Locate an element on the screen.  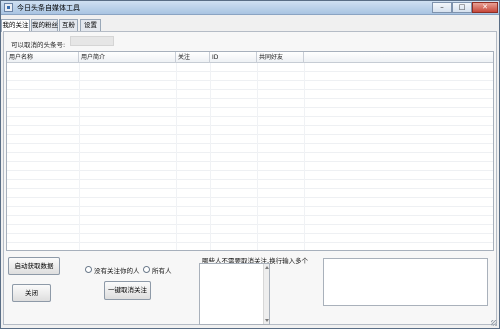
exclude-list-textarea is located at coordinates (234, 294).